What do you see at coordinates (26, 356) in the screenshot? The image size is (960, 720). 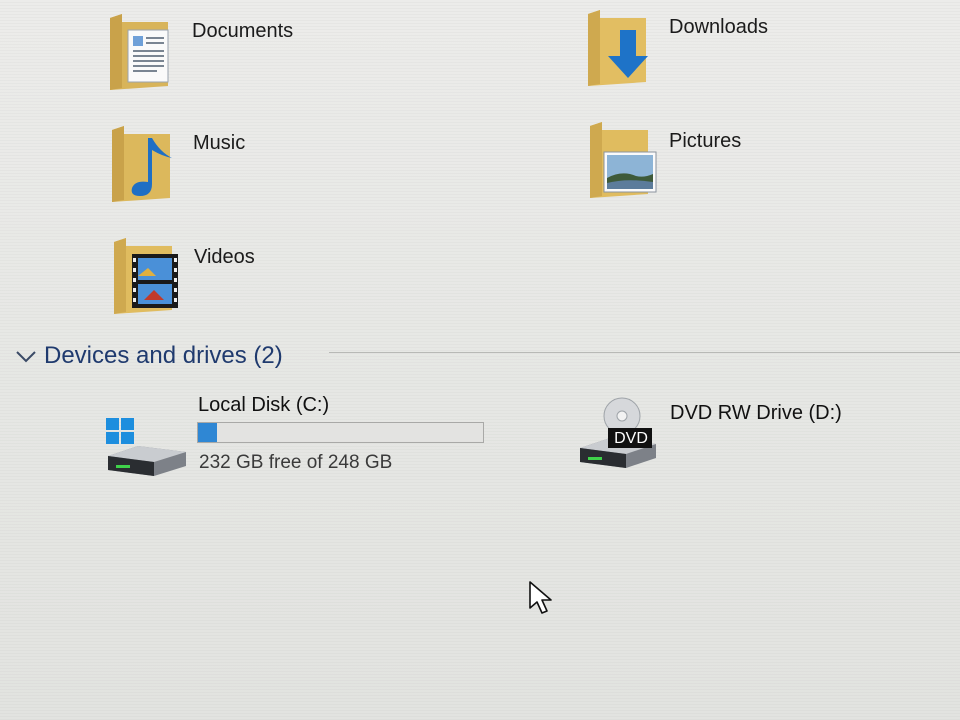 I see `chevron-down-icon` at bounding box center [26, 356].